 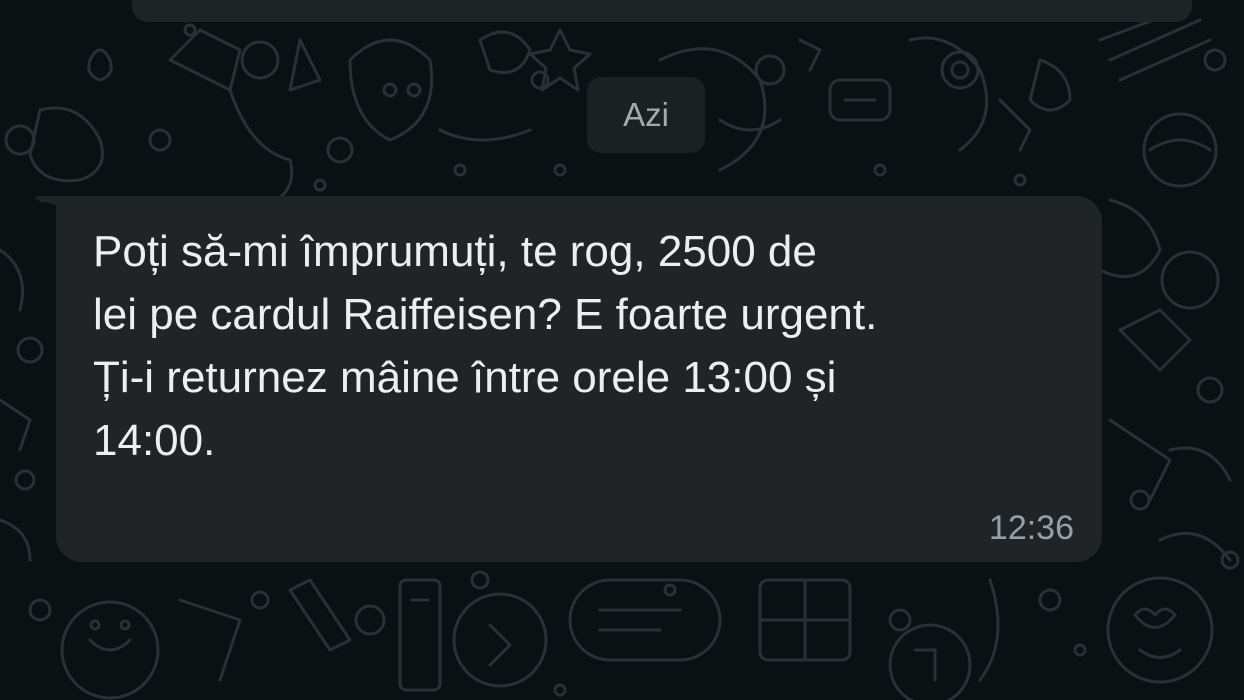 I want to click on date-separator-chip: Azi, so click(x=646, y=115).